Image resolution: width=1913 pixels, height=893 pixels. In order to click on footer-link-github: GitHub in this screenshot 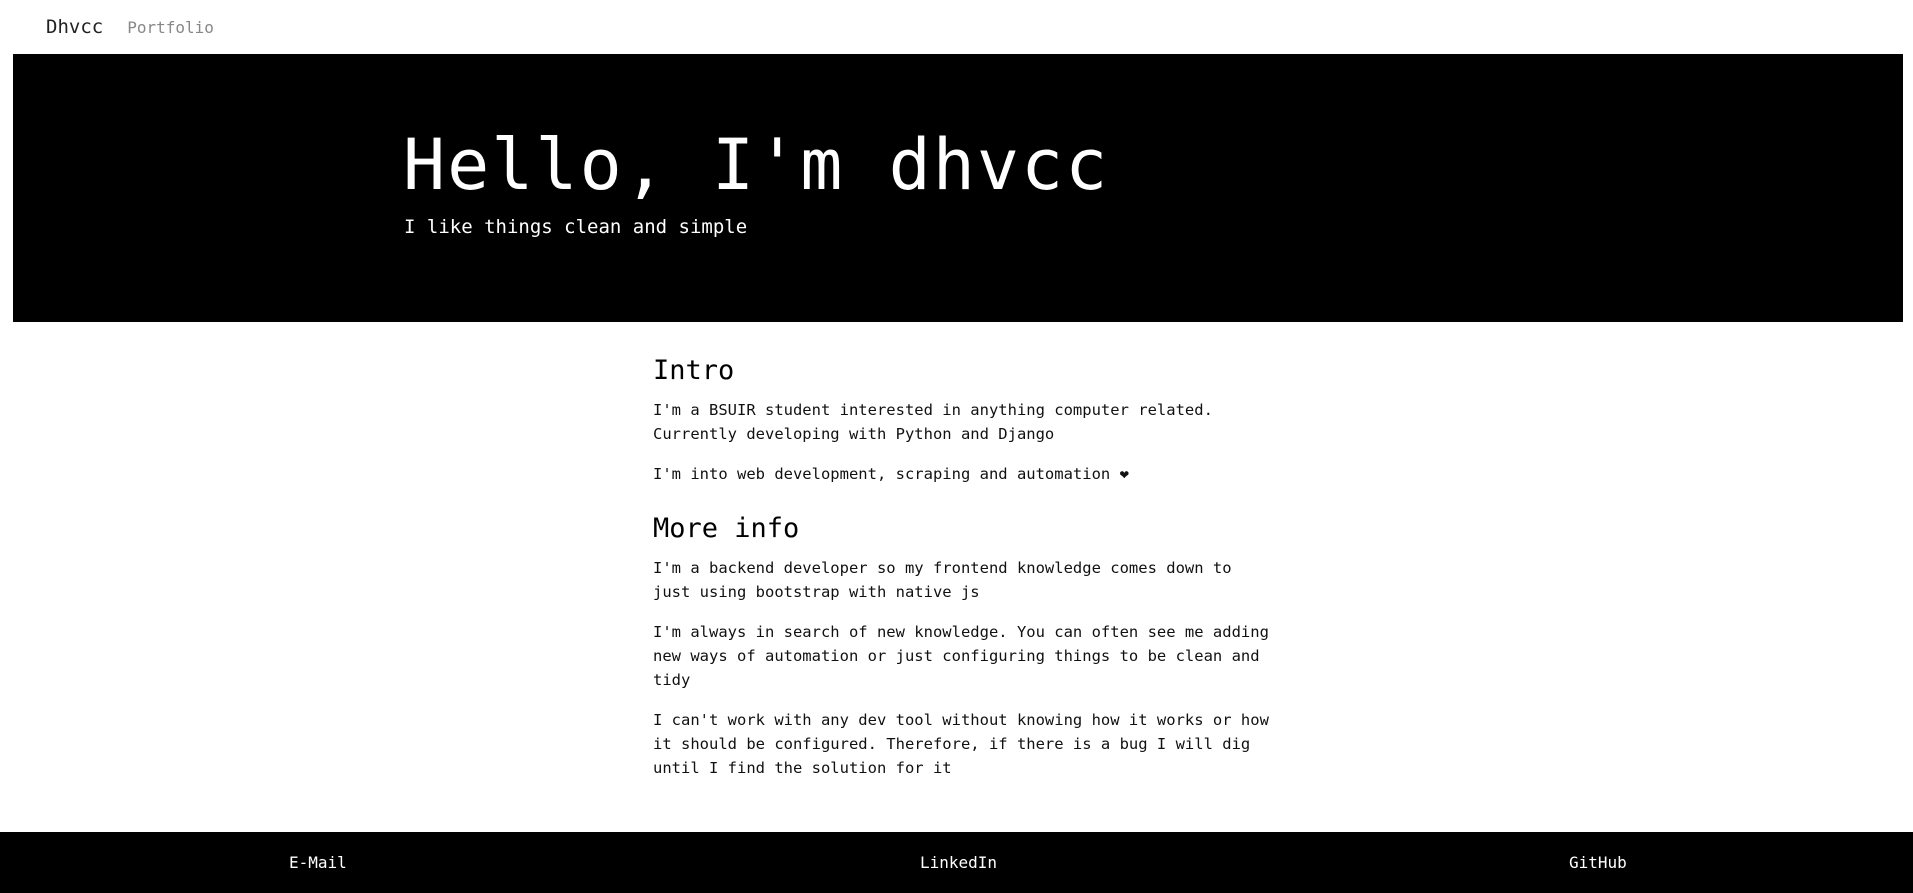, I will do `click(1598, 862)`.